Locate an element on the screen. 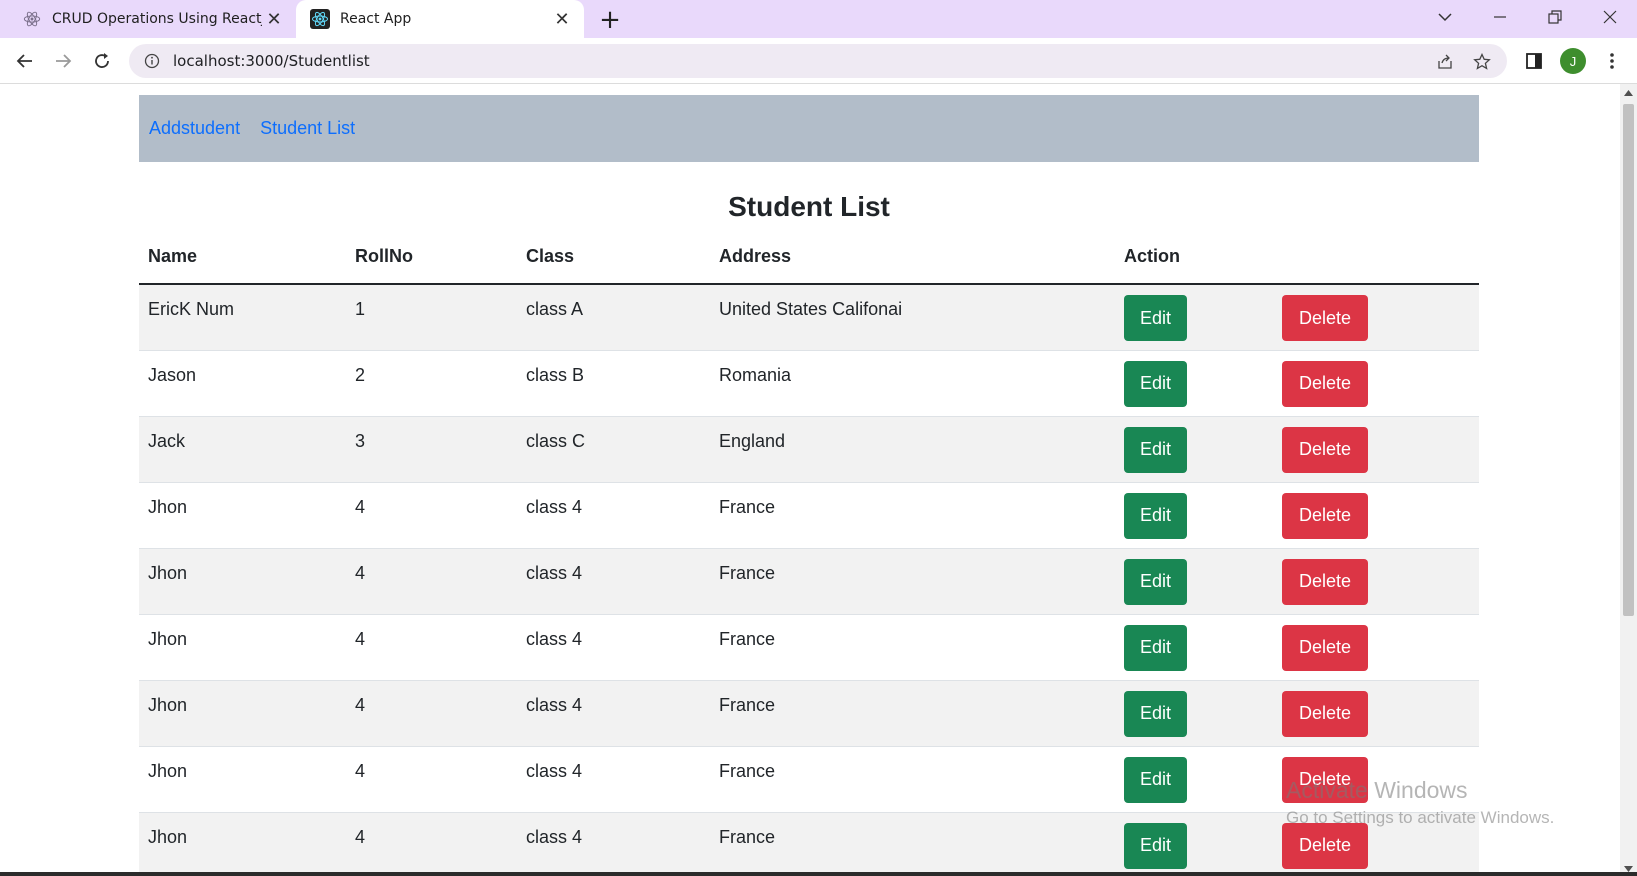  cell-name: Jack is located at coordinates (242, 449).